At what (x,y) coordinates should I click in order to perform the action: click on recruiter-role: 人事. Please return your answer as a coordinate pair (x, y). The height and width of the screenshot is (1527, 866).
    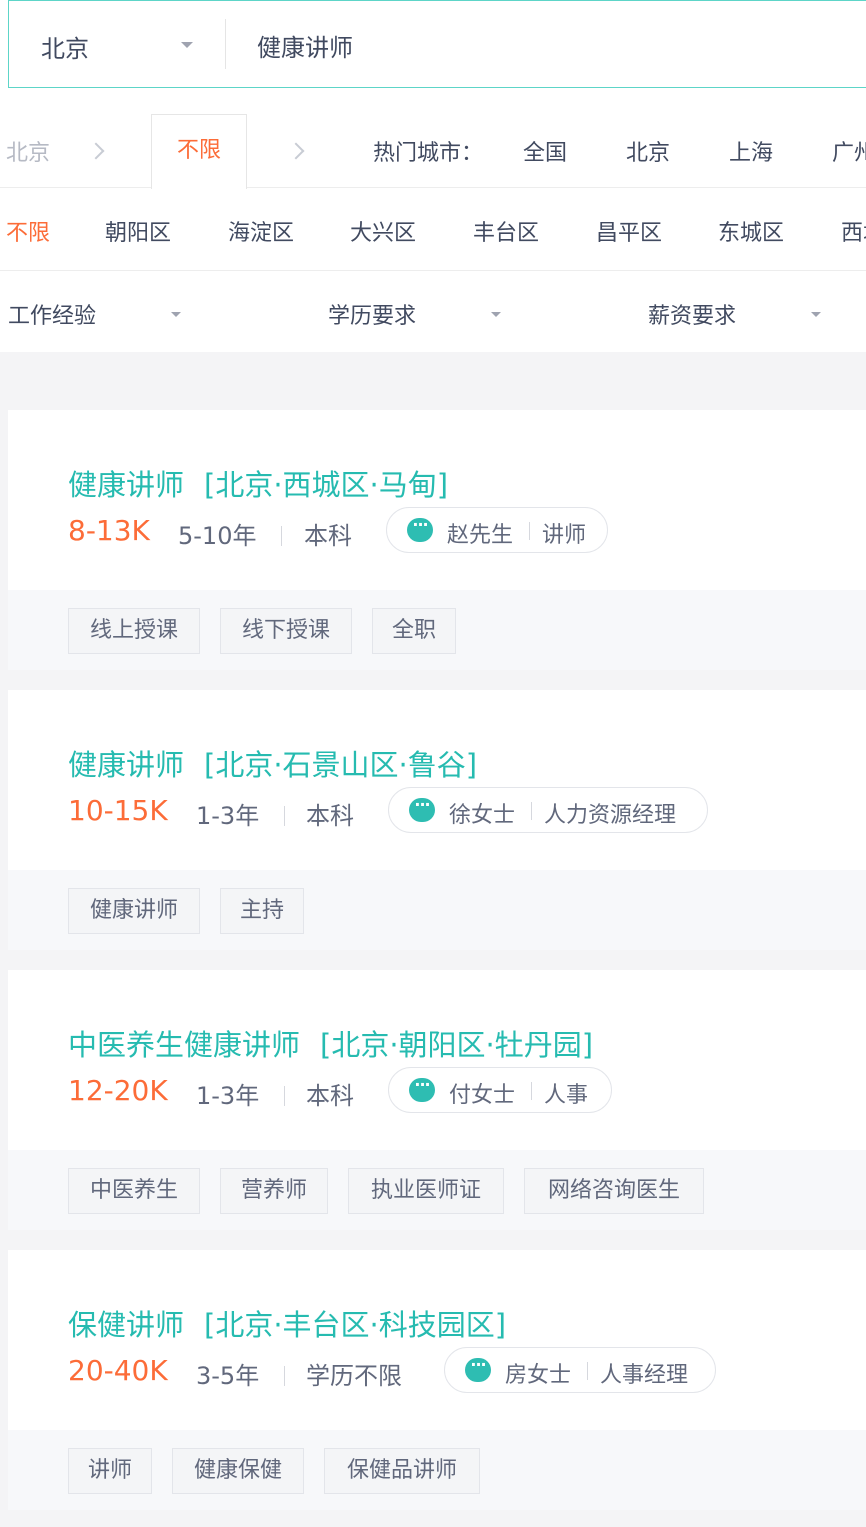
    Looking at the image, I should click on (566, 1095).